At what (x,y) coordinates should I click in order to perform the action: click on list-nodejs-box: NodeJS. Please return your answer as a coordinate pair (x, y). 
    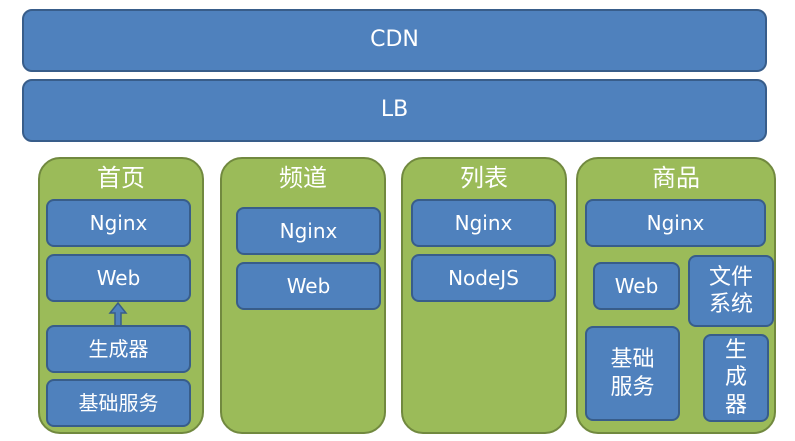
    Looking at the image, I should click on (483, 278).